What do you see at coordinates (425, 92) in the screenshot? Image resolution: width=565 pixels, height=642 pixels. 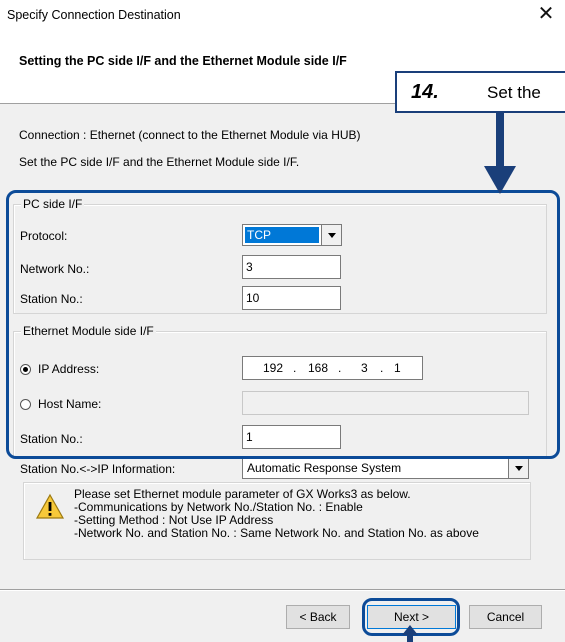 I see `step-number: 14.` at bounding box center [425, 92].